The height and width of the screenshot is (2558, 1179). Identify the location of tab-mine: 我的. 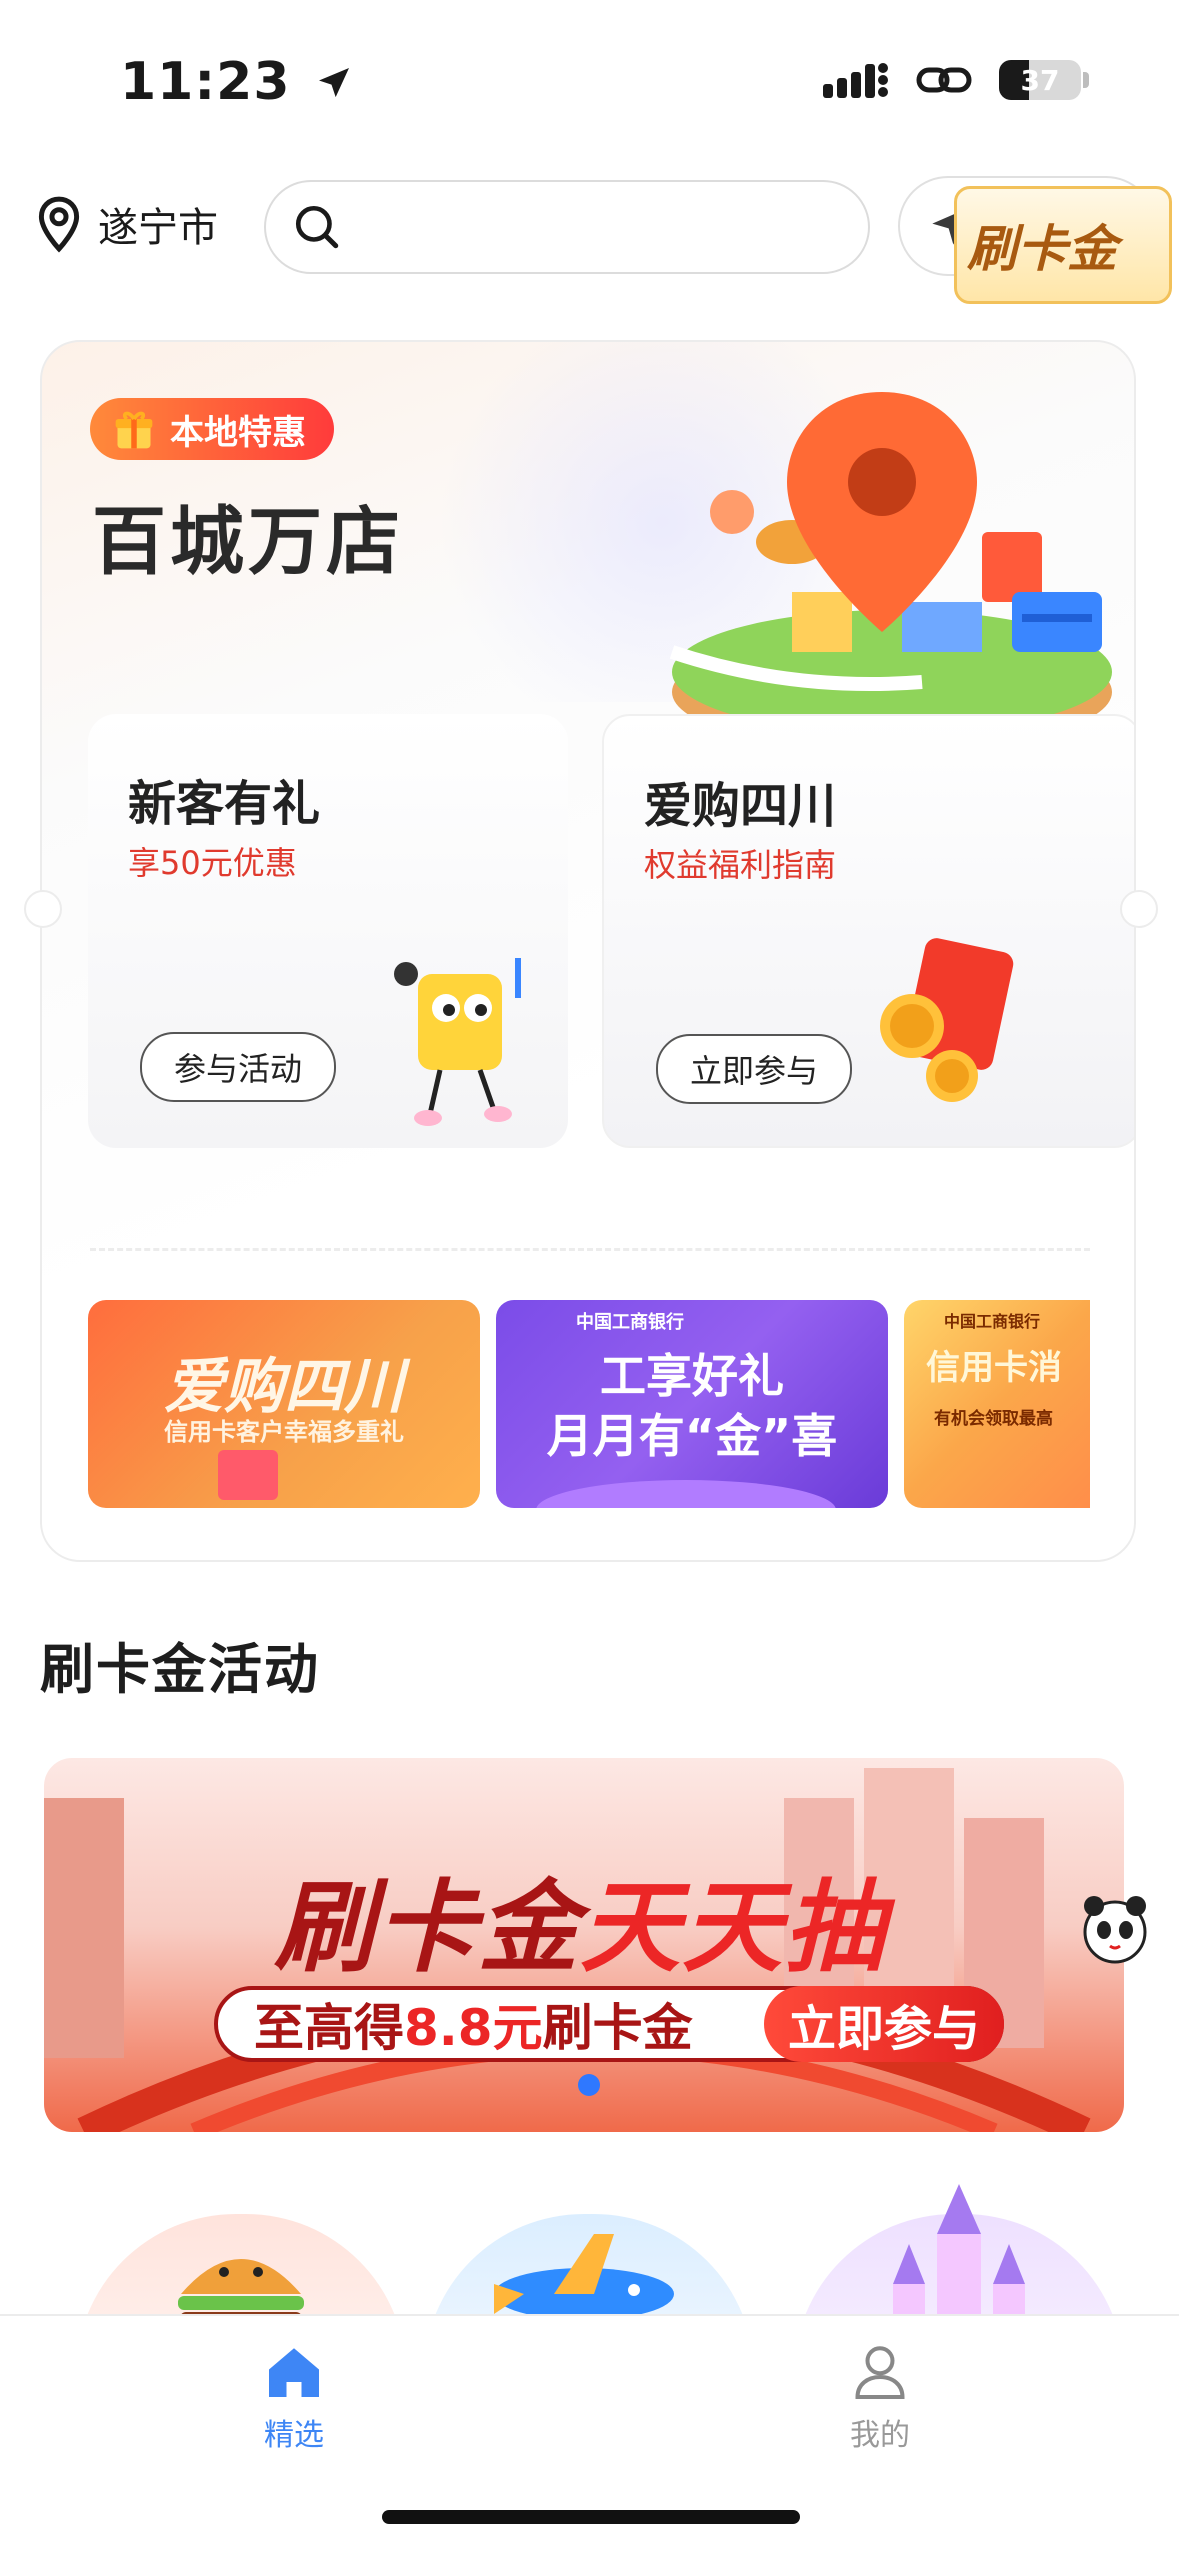
(880, 2399).